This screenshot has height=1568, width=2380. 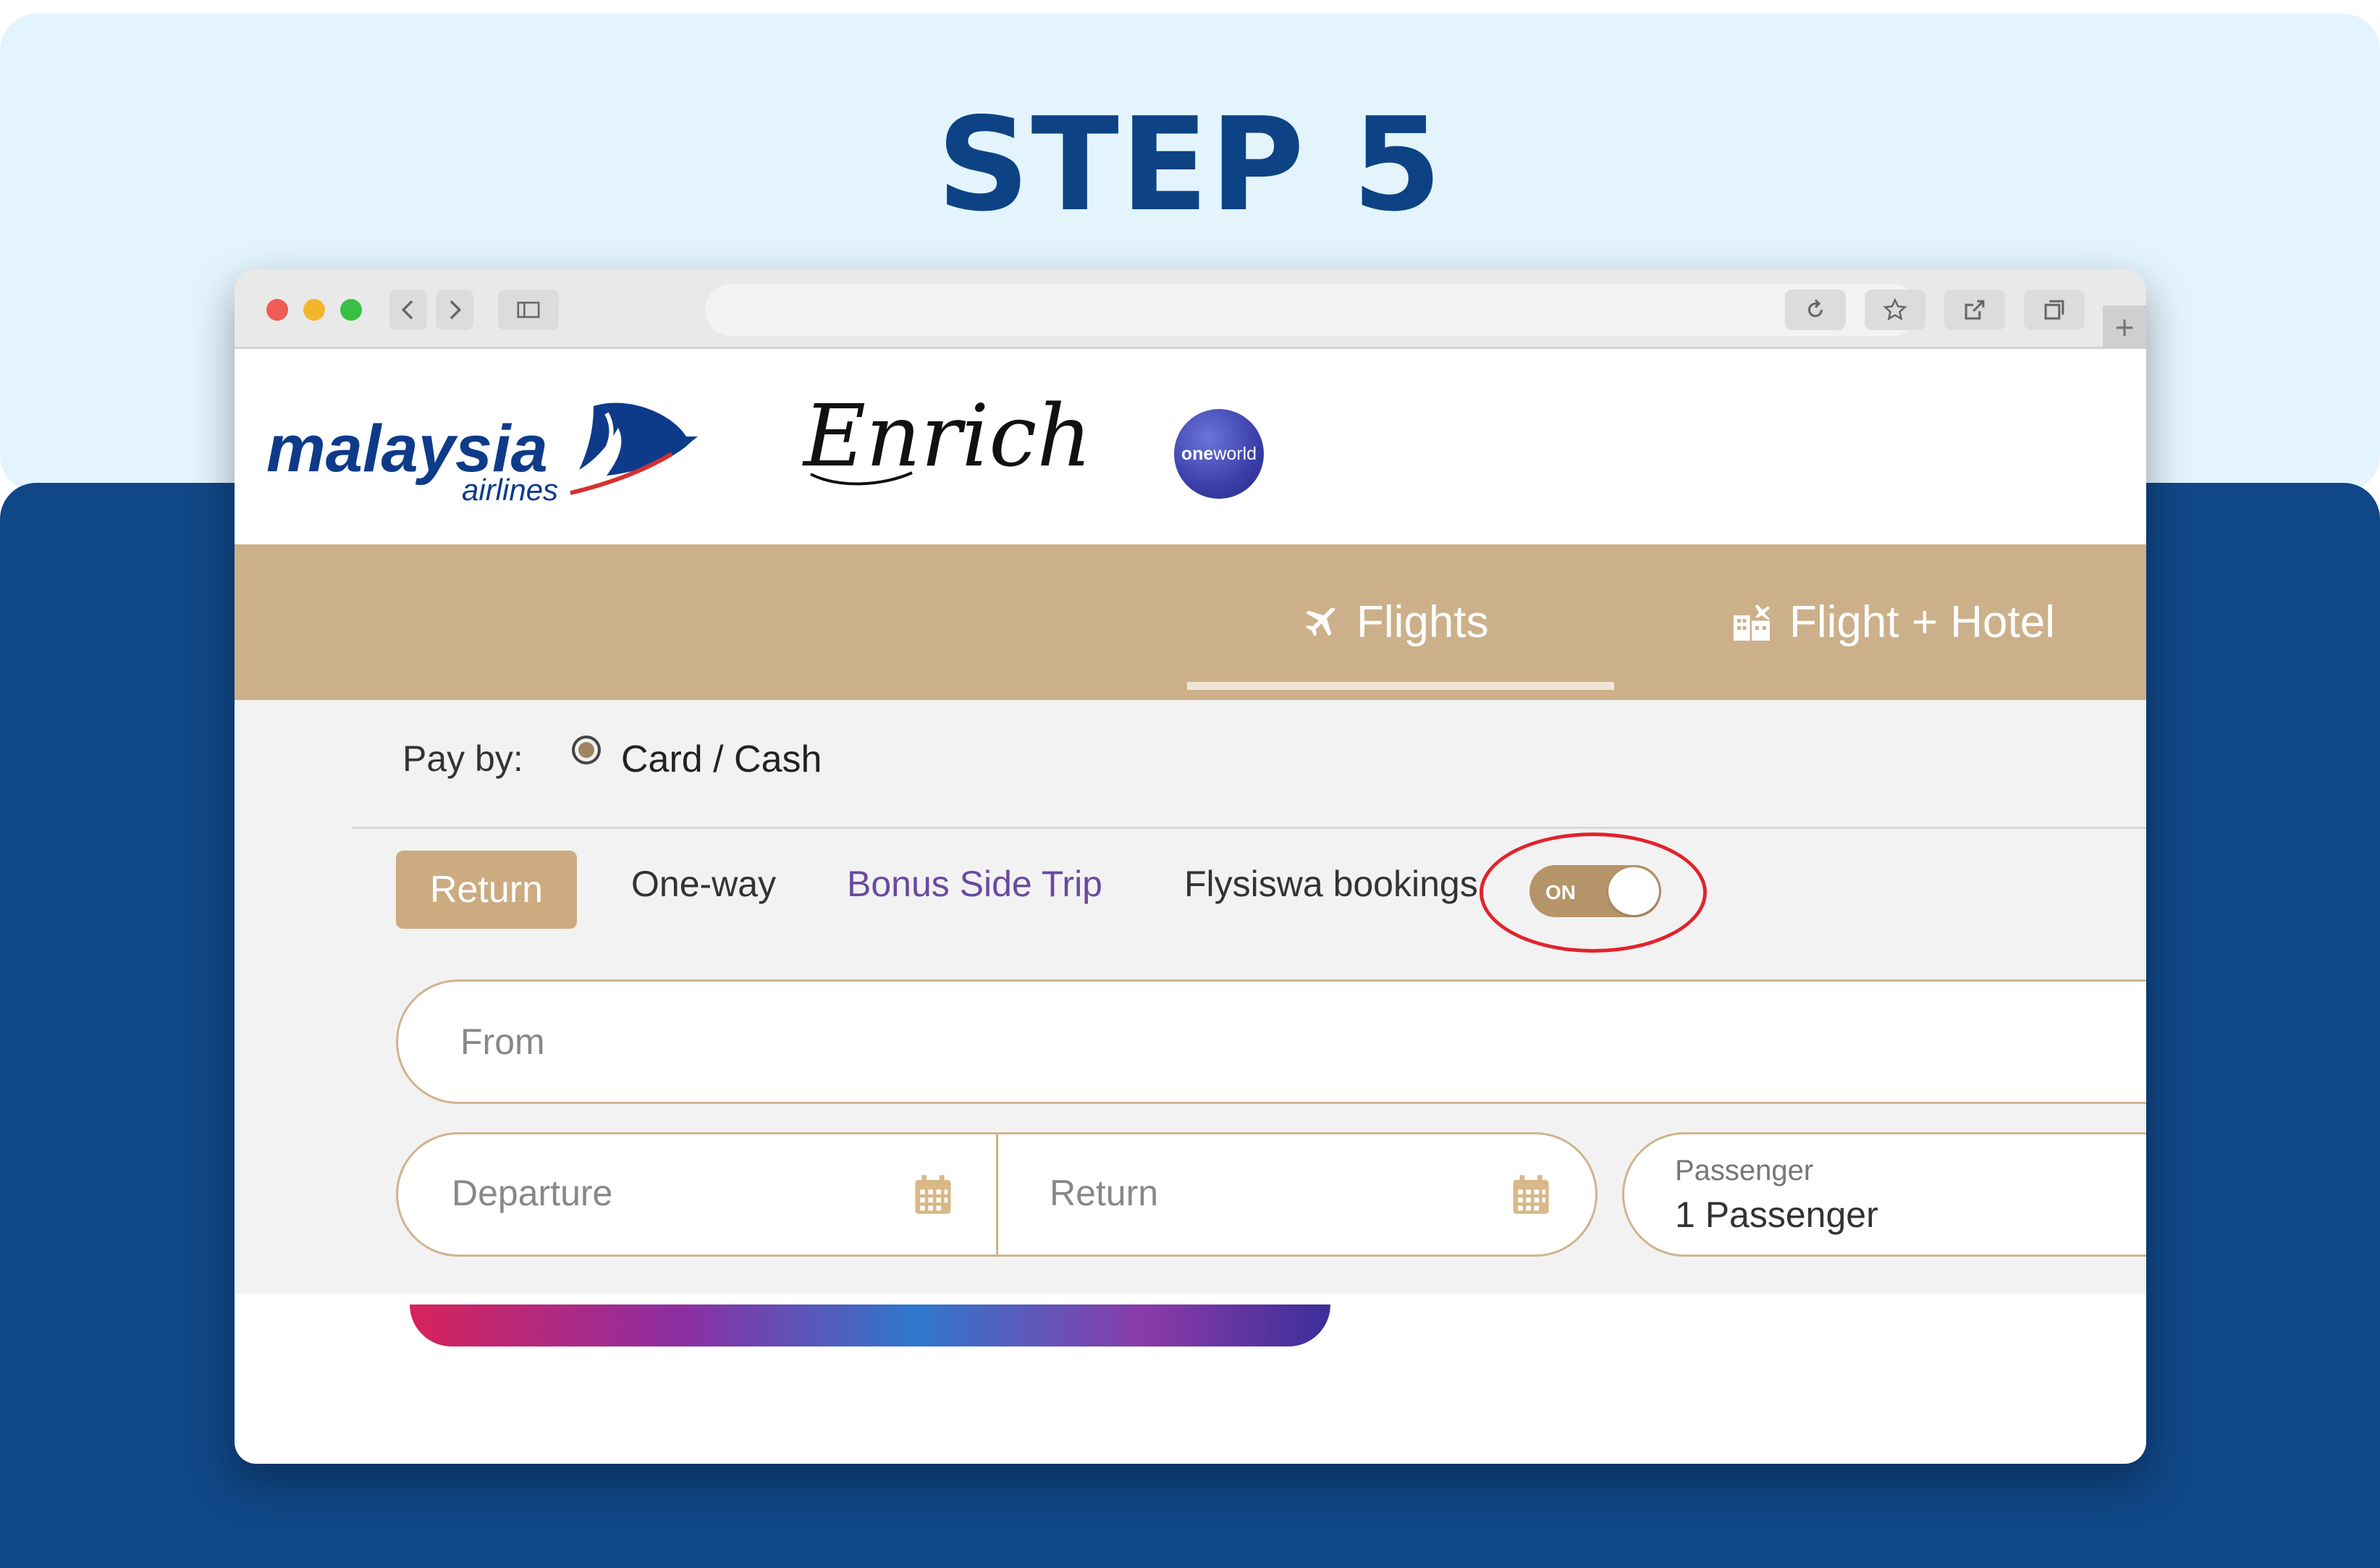 I want to click on bookmark-button, so click(x=1895, y=310).